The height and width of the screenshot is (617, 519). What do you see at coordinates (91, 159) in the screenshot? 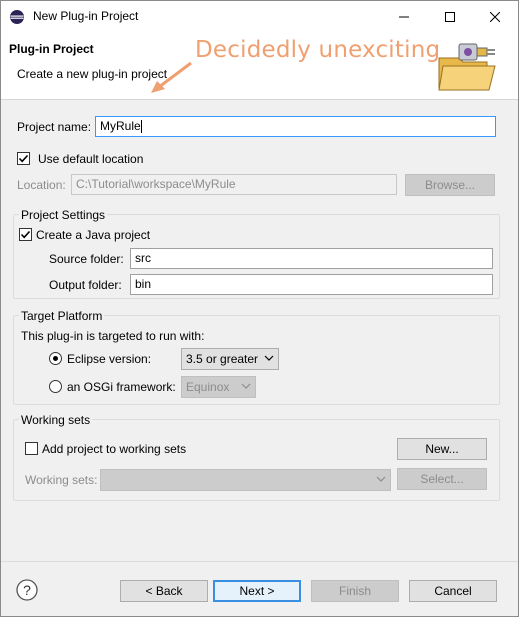
I see `use-default-location-label: Use default location` at bounding box center [91, 159].